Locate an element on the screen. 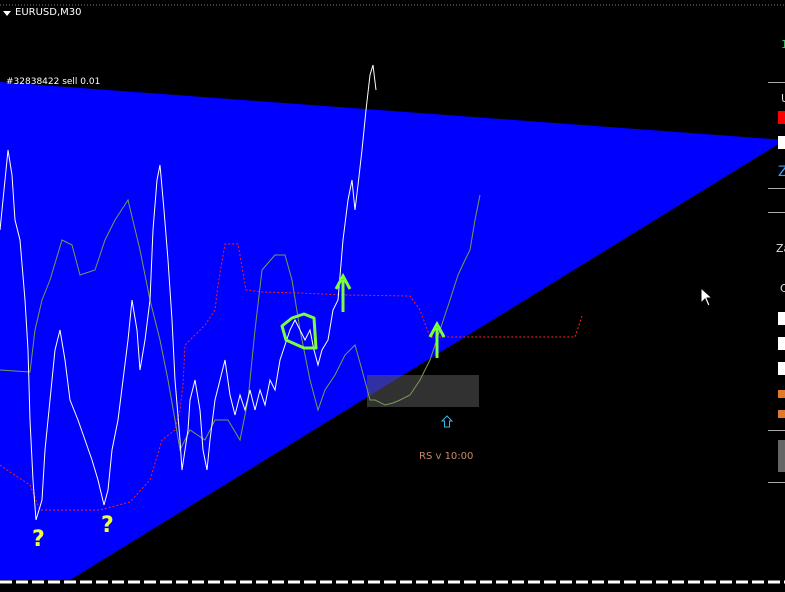 This screenshot has width=785, height=592. panel-color-swatch-red is located at coordinates (781, 117).